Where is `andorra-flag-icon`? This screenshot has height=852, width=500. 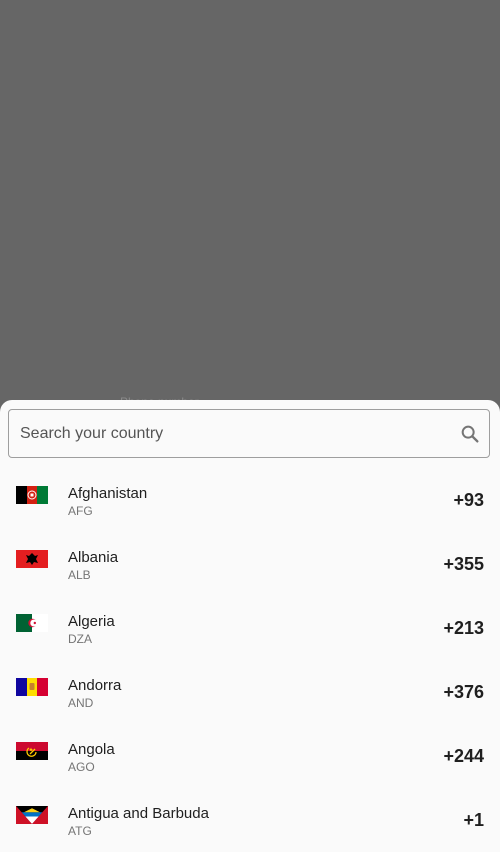 andorra-flag-icon is located at coordinates (32, 687).